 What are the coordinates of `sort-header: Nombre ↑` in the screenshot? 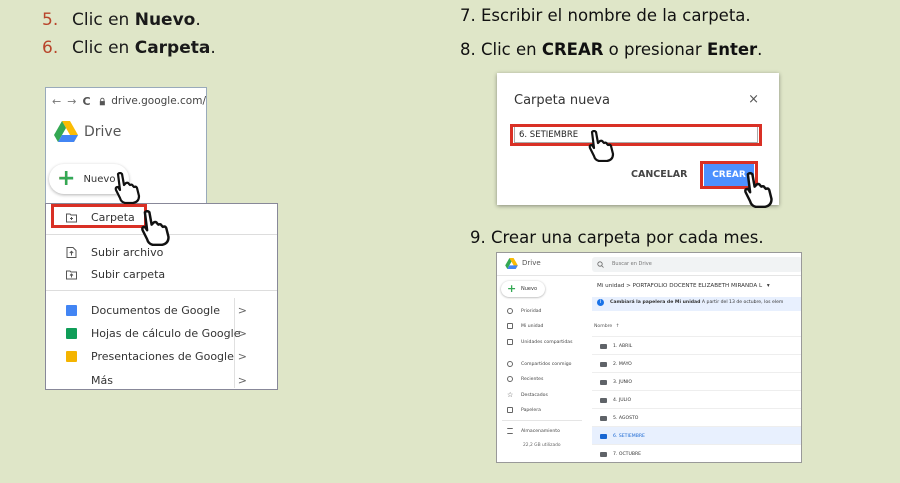 It's located at (607, 326).